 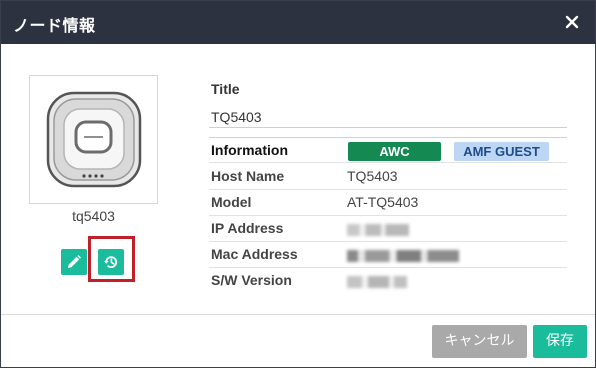 I want to click on title-label: Title, so click(x=225, y=89).